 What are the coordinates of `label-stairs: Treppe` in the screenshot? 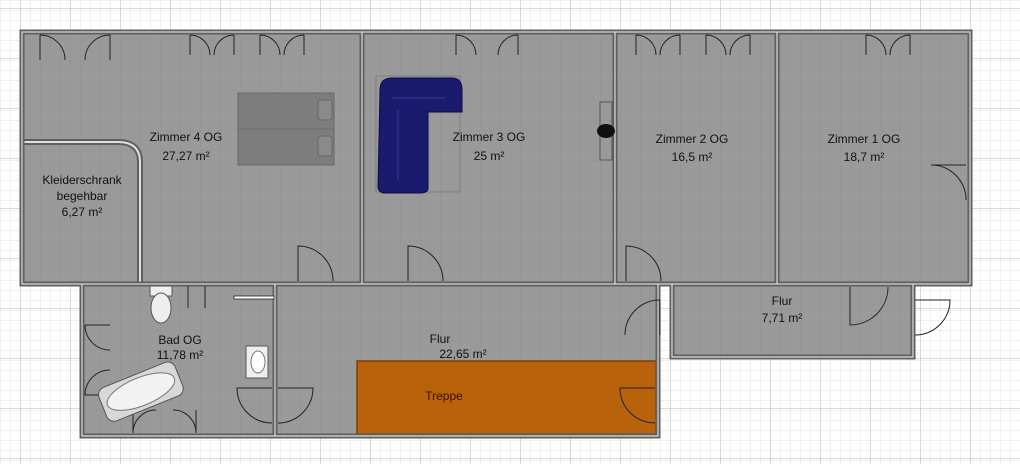 It's located at (444, 396).